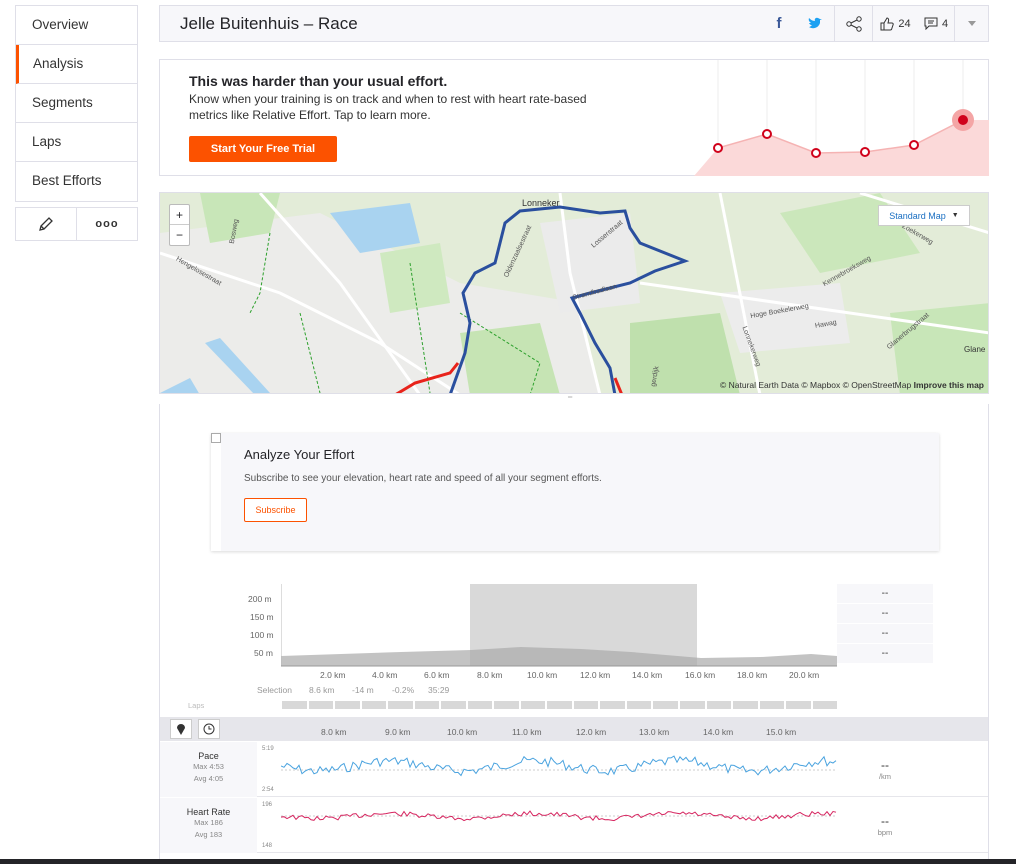 The image size is (1016, 864). I want to click on share-button, so click(853, 23).